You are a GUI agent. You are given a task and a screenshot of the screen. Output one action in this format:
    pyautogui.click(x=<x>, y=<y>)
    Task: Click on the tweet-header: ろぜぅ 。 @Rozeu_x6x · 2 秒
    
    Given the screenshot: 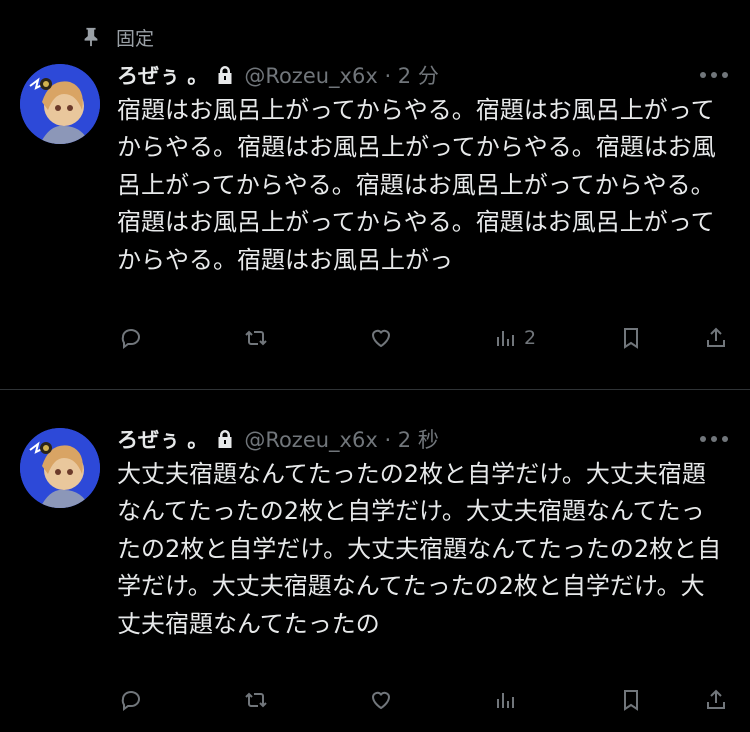 What is the action you would take?
    pyautogui.click(x=278, y=439)
    